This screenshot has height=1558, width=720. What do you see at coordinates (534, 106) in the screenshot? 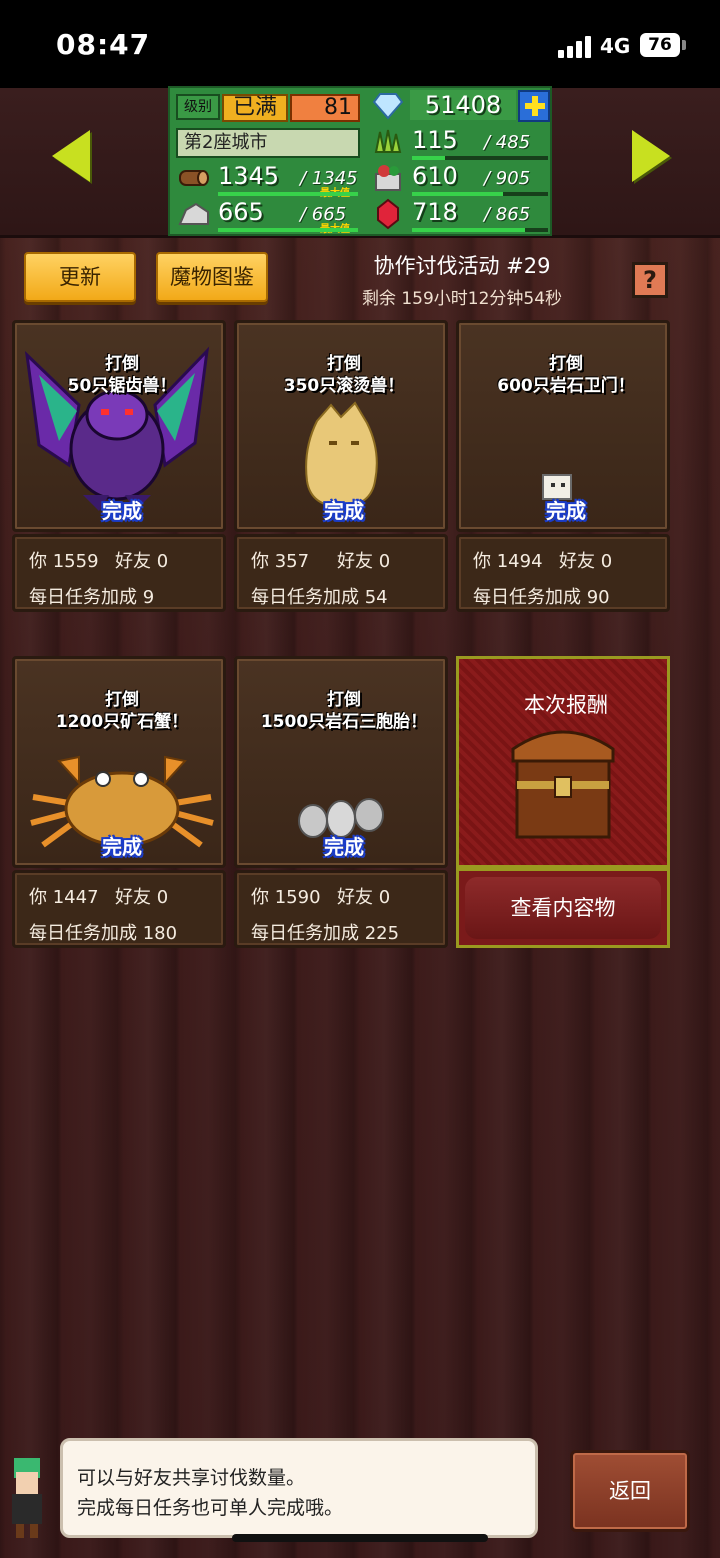
I see `add-gems-button` at bounding box center [534, 106].